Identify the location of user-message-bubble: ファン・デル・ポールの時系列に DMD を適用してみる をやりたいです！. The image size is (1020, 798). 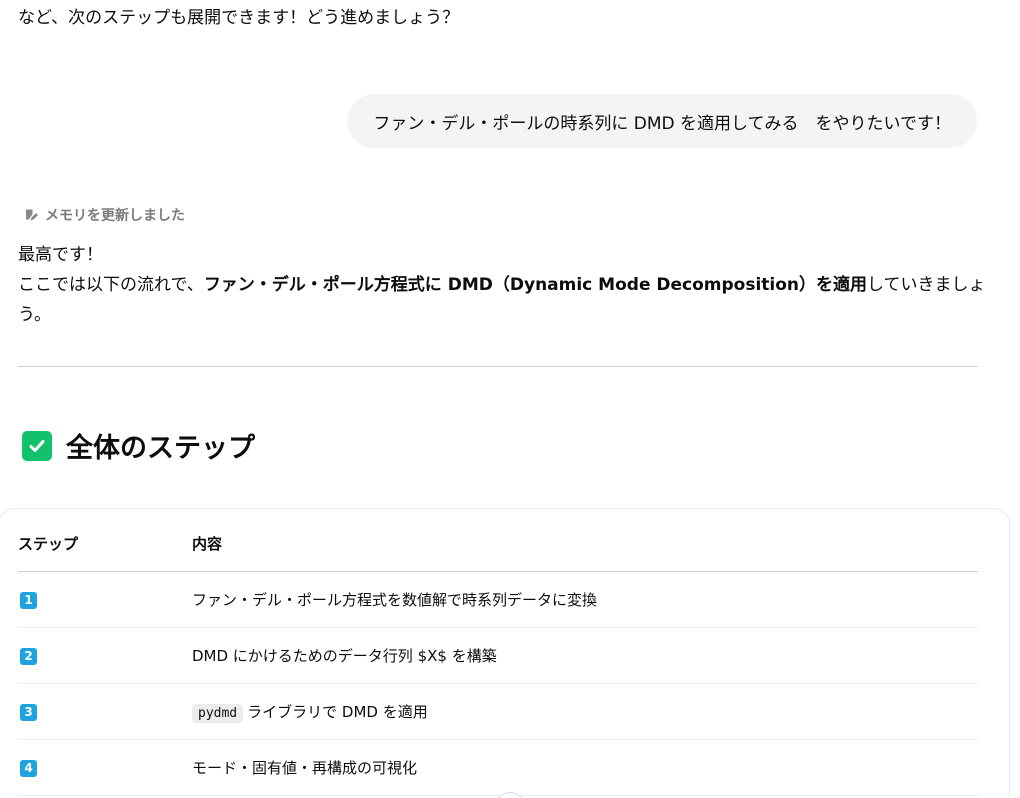
(662, 121).